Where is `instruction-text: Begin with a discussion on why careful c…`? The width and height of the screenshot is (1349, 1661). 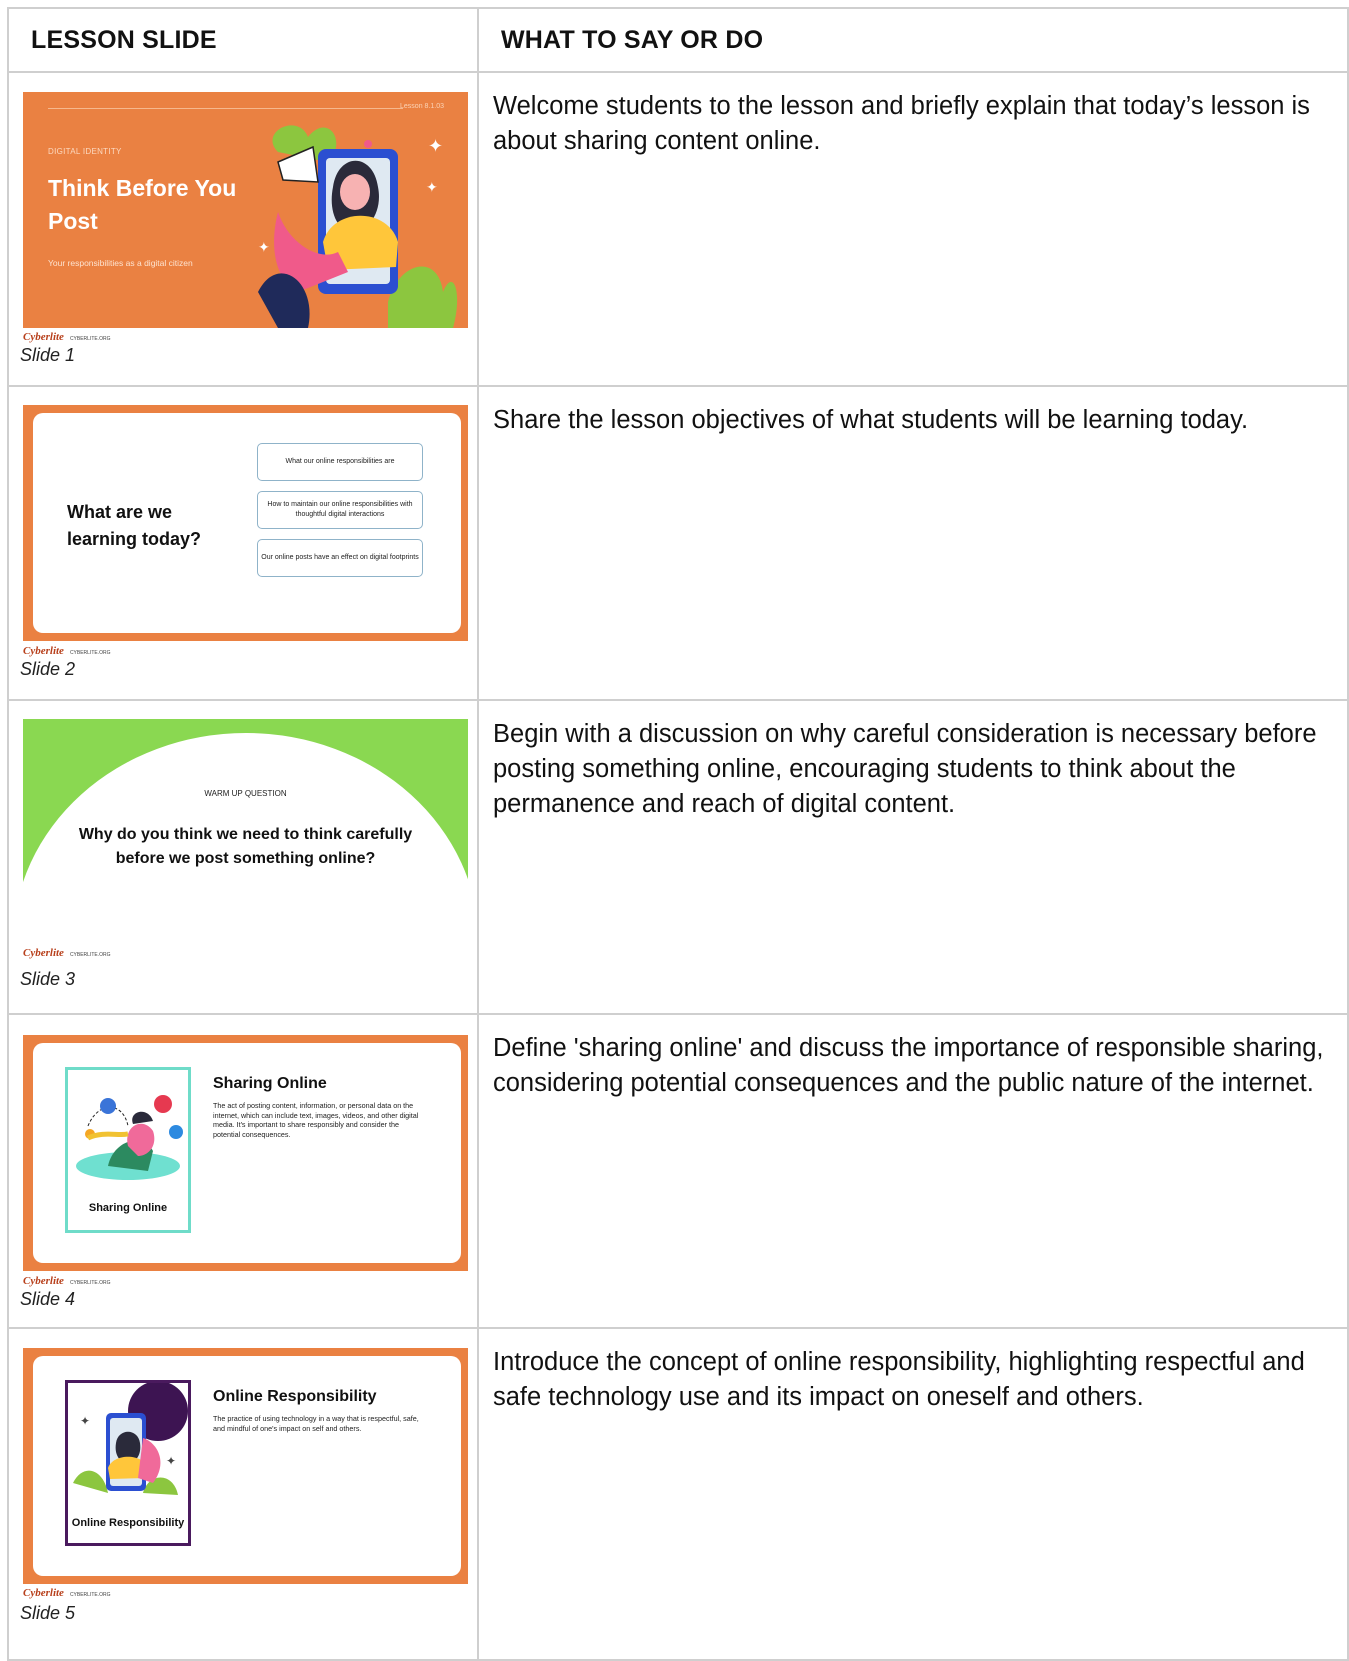
instruction-text: Begin with a discussion on why careful c… is located at coordinates (905, 769).